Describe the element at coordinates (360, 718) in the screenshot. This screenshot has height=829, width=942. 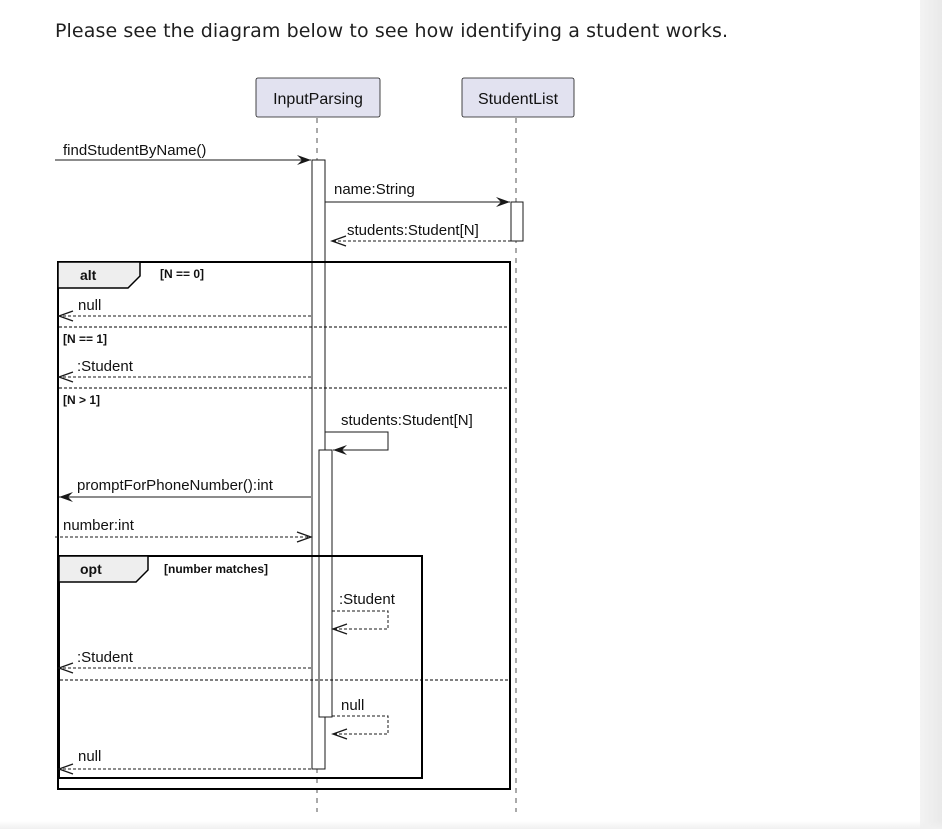
I see `message-self-null: null` at that location.